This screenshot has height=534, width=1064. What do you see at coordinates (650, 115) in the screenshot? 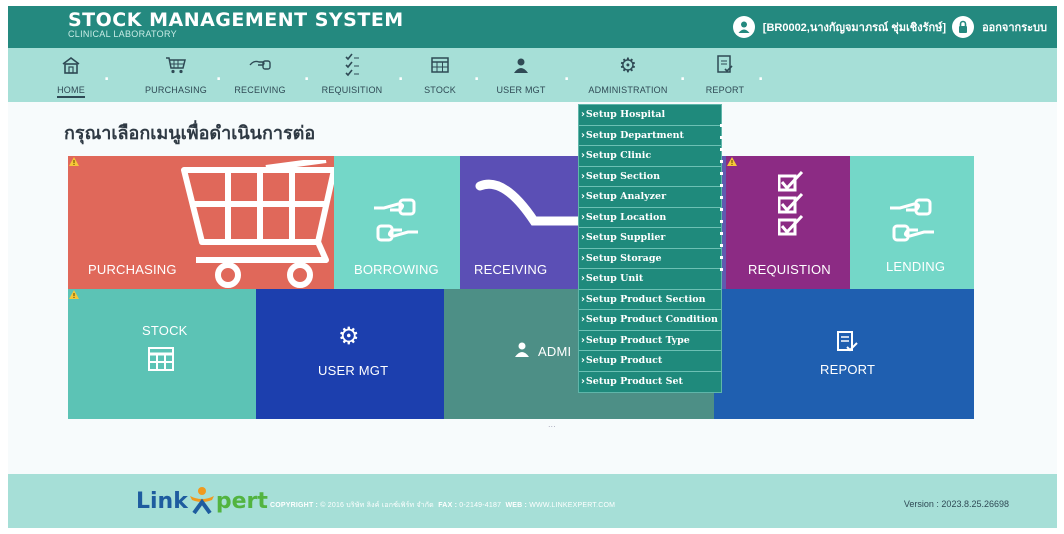
I see `menu-item-setup-hospital: ›Setup Hospital` at bounding box center [650, 115].